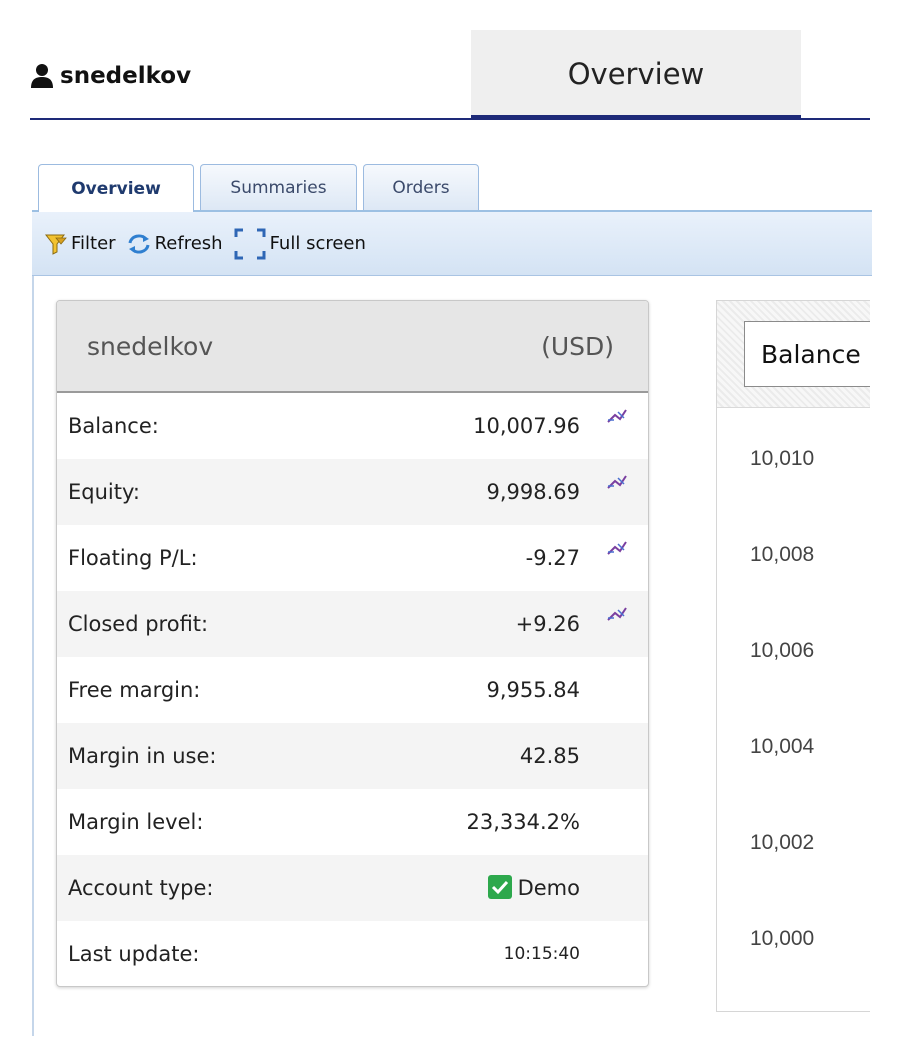  Describe the element at coordinates (352, 426) in the screenshot. I see `row-balance: Balance: 10,007.96` at that location.